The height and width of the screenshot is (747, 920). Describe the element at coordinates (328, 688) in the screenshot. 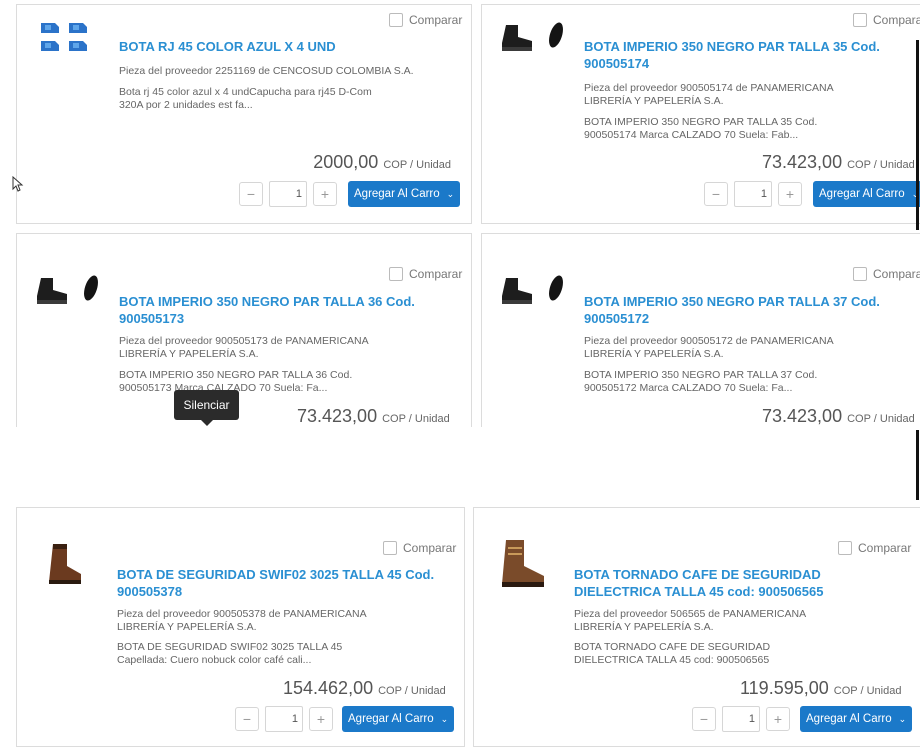

I see `price-amount: 154.462,00` at that location.